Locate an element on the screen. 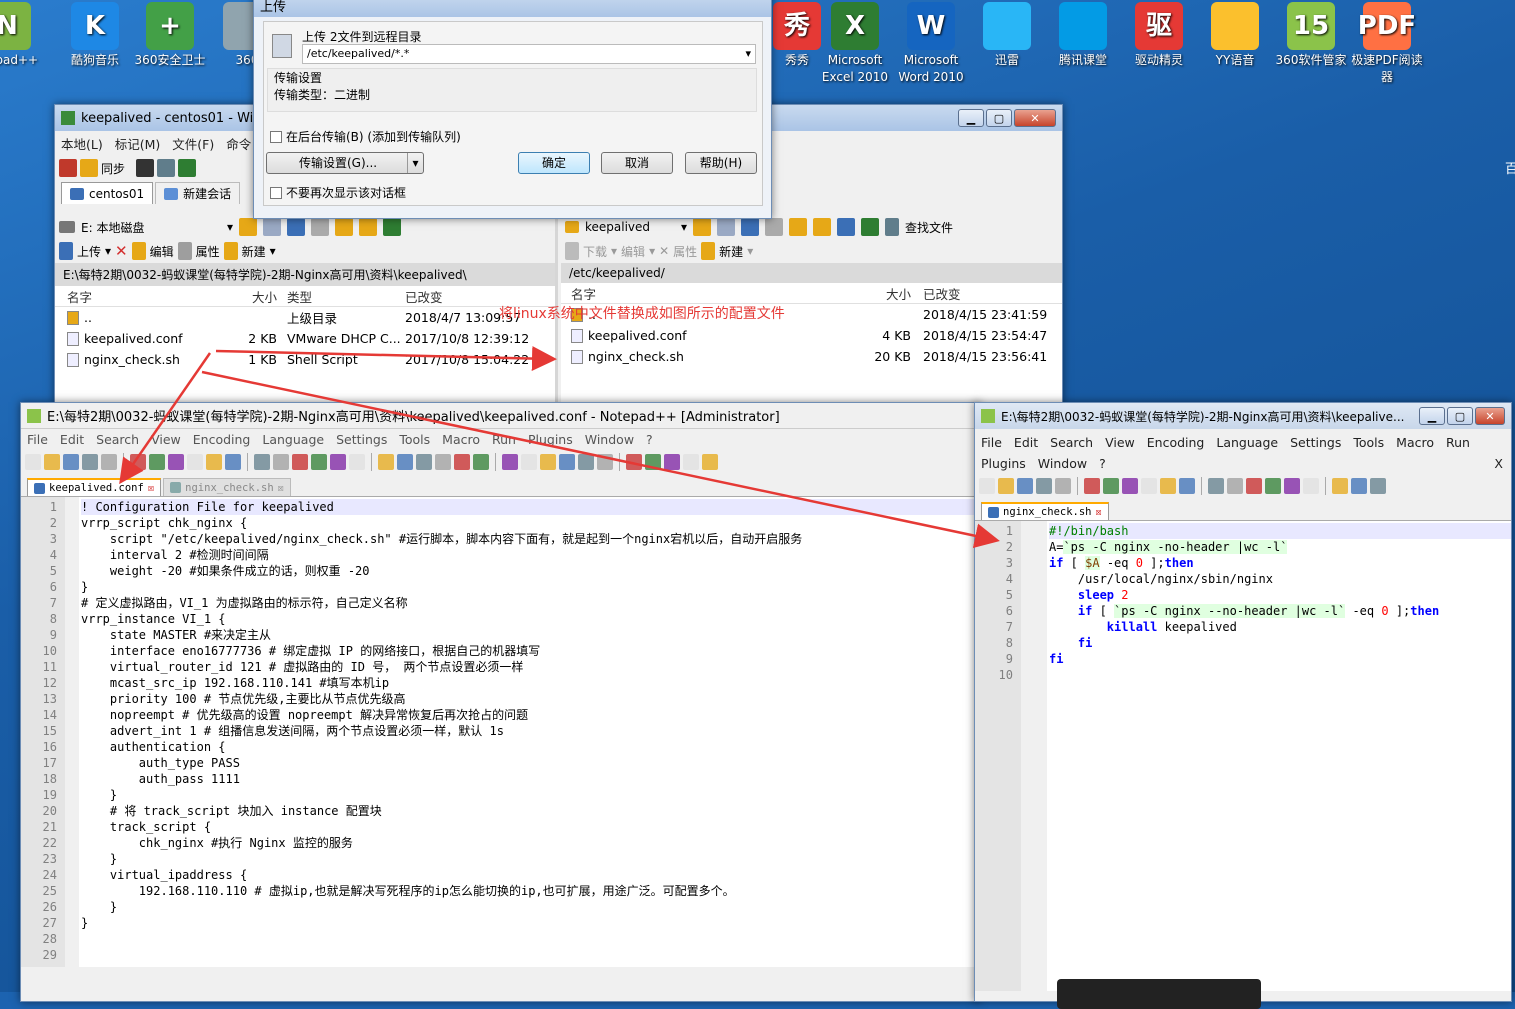 The image size is (1515, 1009). remote-path: /etc/keepalived/ is located at coordinates (811, 273).